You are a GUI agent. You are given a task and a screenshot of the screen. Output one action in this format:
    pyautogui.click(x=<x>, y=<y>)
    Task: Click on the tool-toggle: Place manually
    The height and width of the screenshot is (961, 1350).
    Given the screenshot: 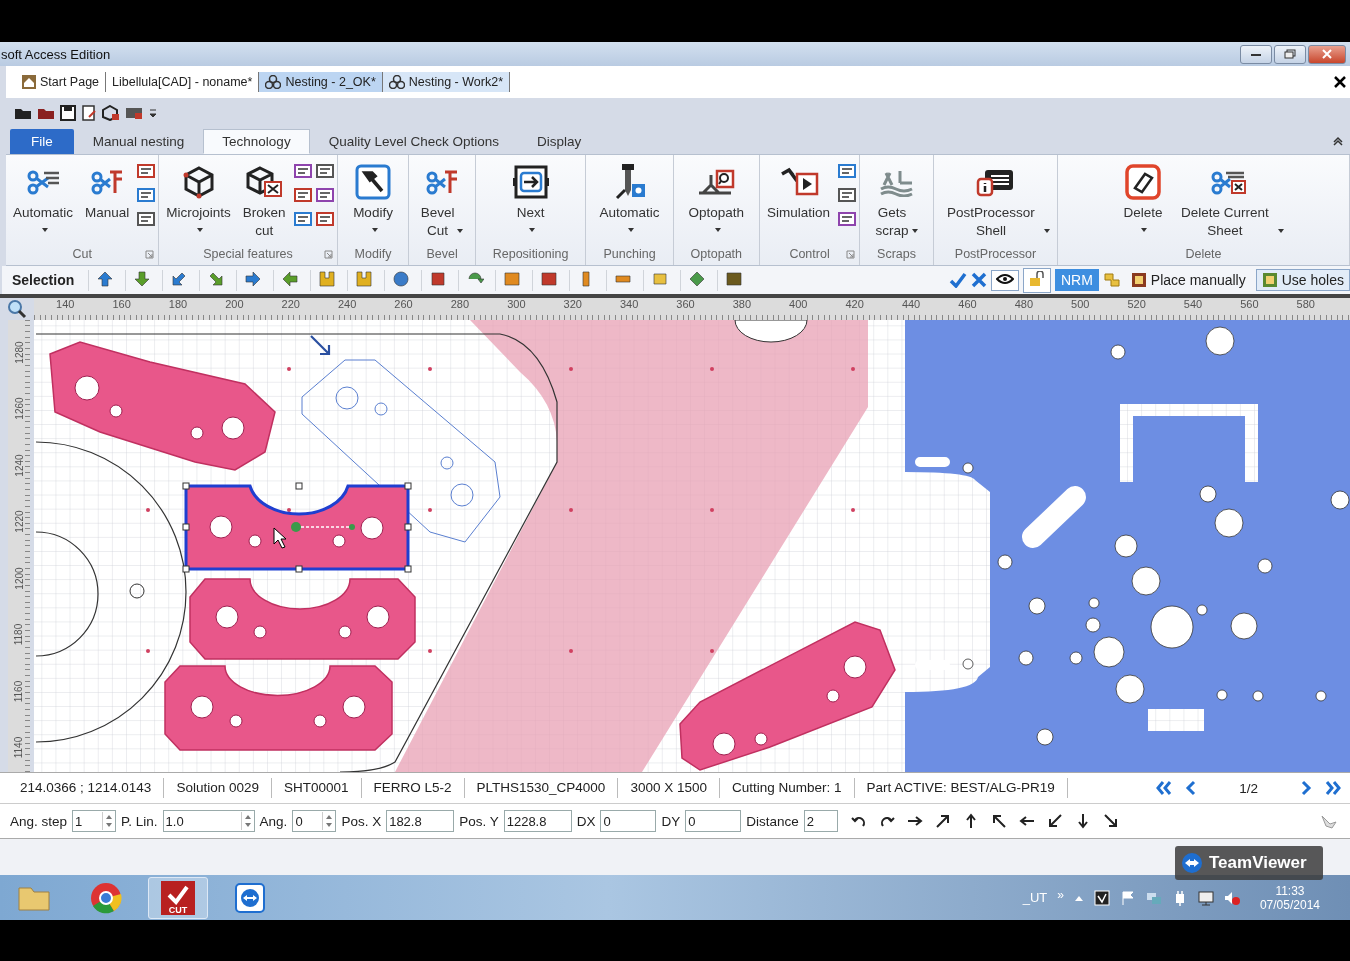 What is the action you would take?
    pyautogui.click(x=1188, y=280)
    